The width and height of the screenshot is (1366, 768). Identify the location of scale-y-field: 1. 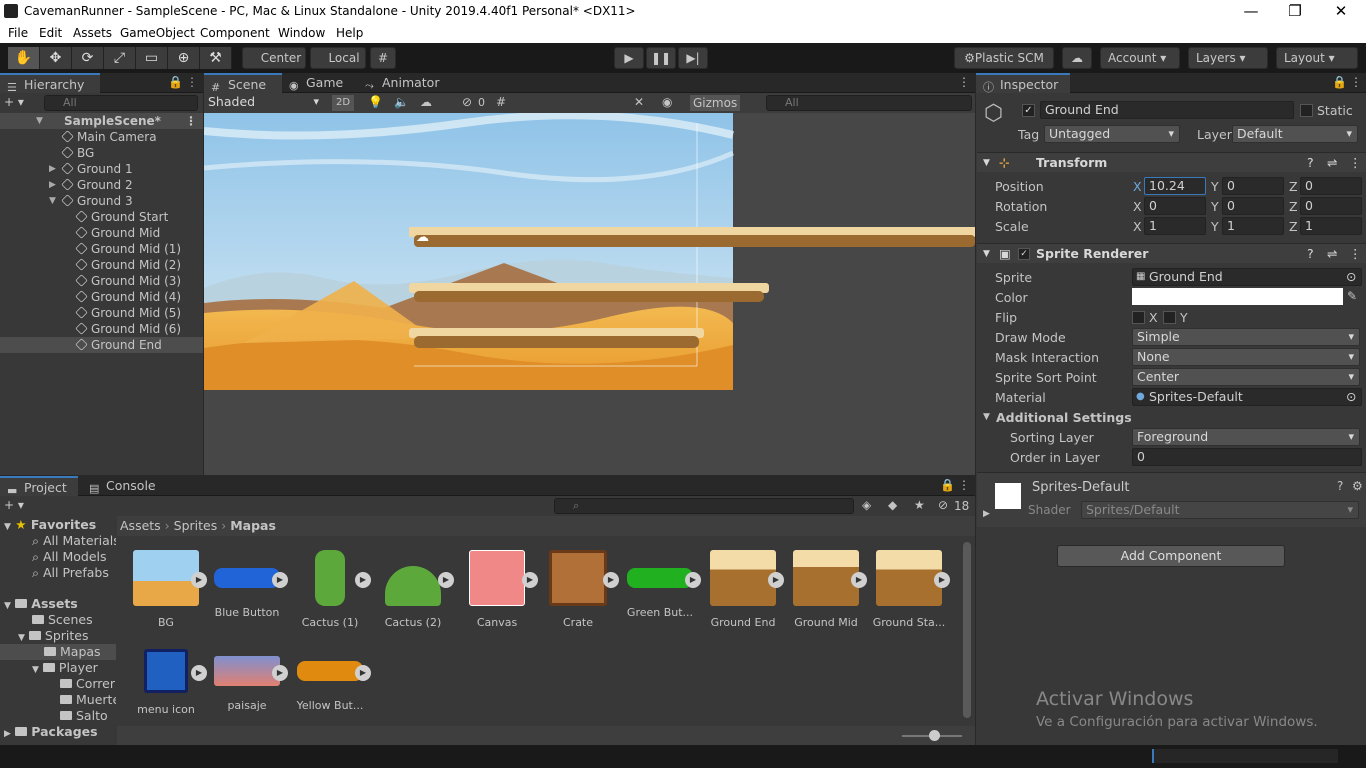
(1253, 226).